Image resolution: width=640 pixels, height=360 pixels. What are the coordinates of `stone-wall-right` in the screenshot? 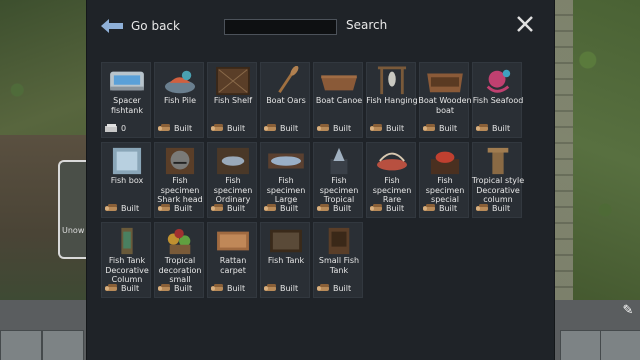 It's located at (563, 150).